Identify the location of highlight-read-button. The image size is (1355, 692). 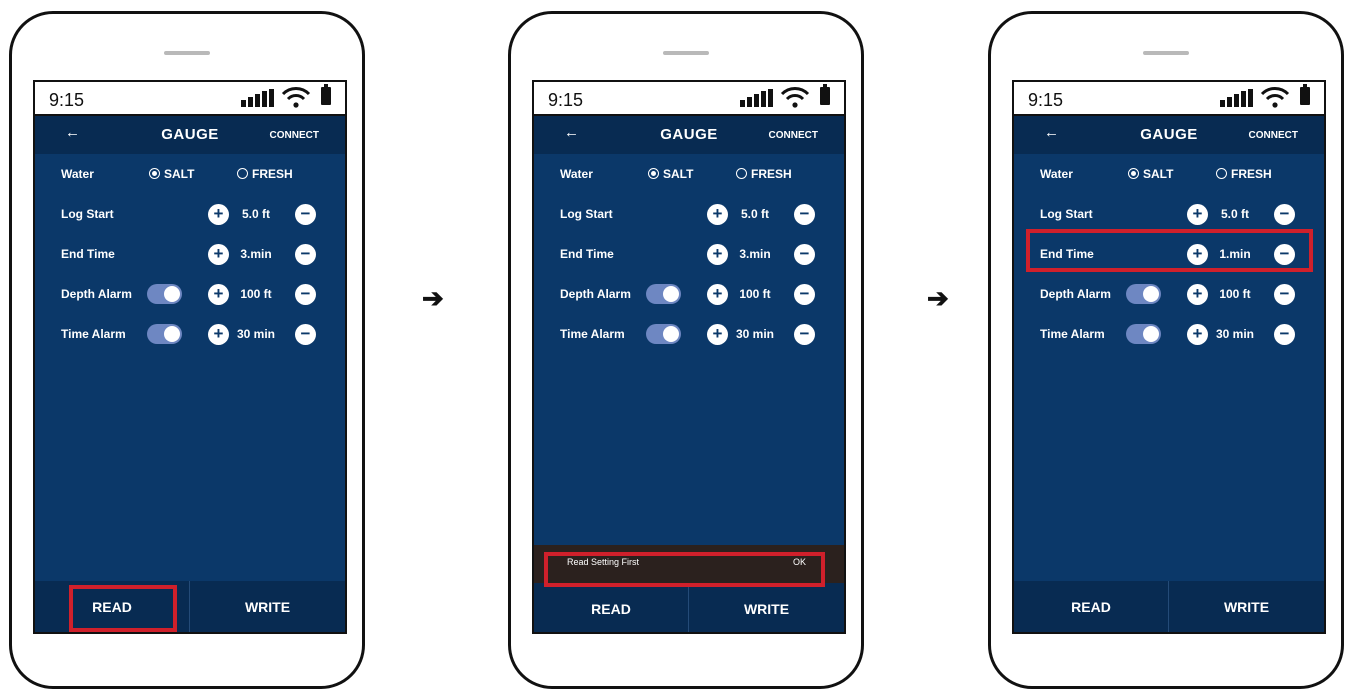
(123, 608).